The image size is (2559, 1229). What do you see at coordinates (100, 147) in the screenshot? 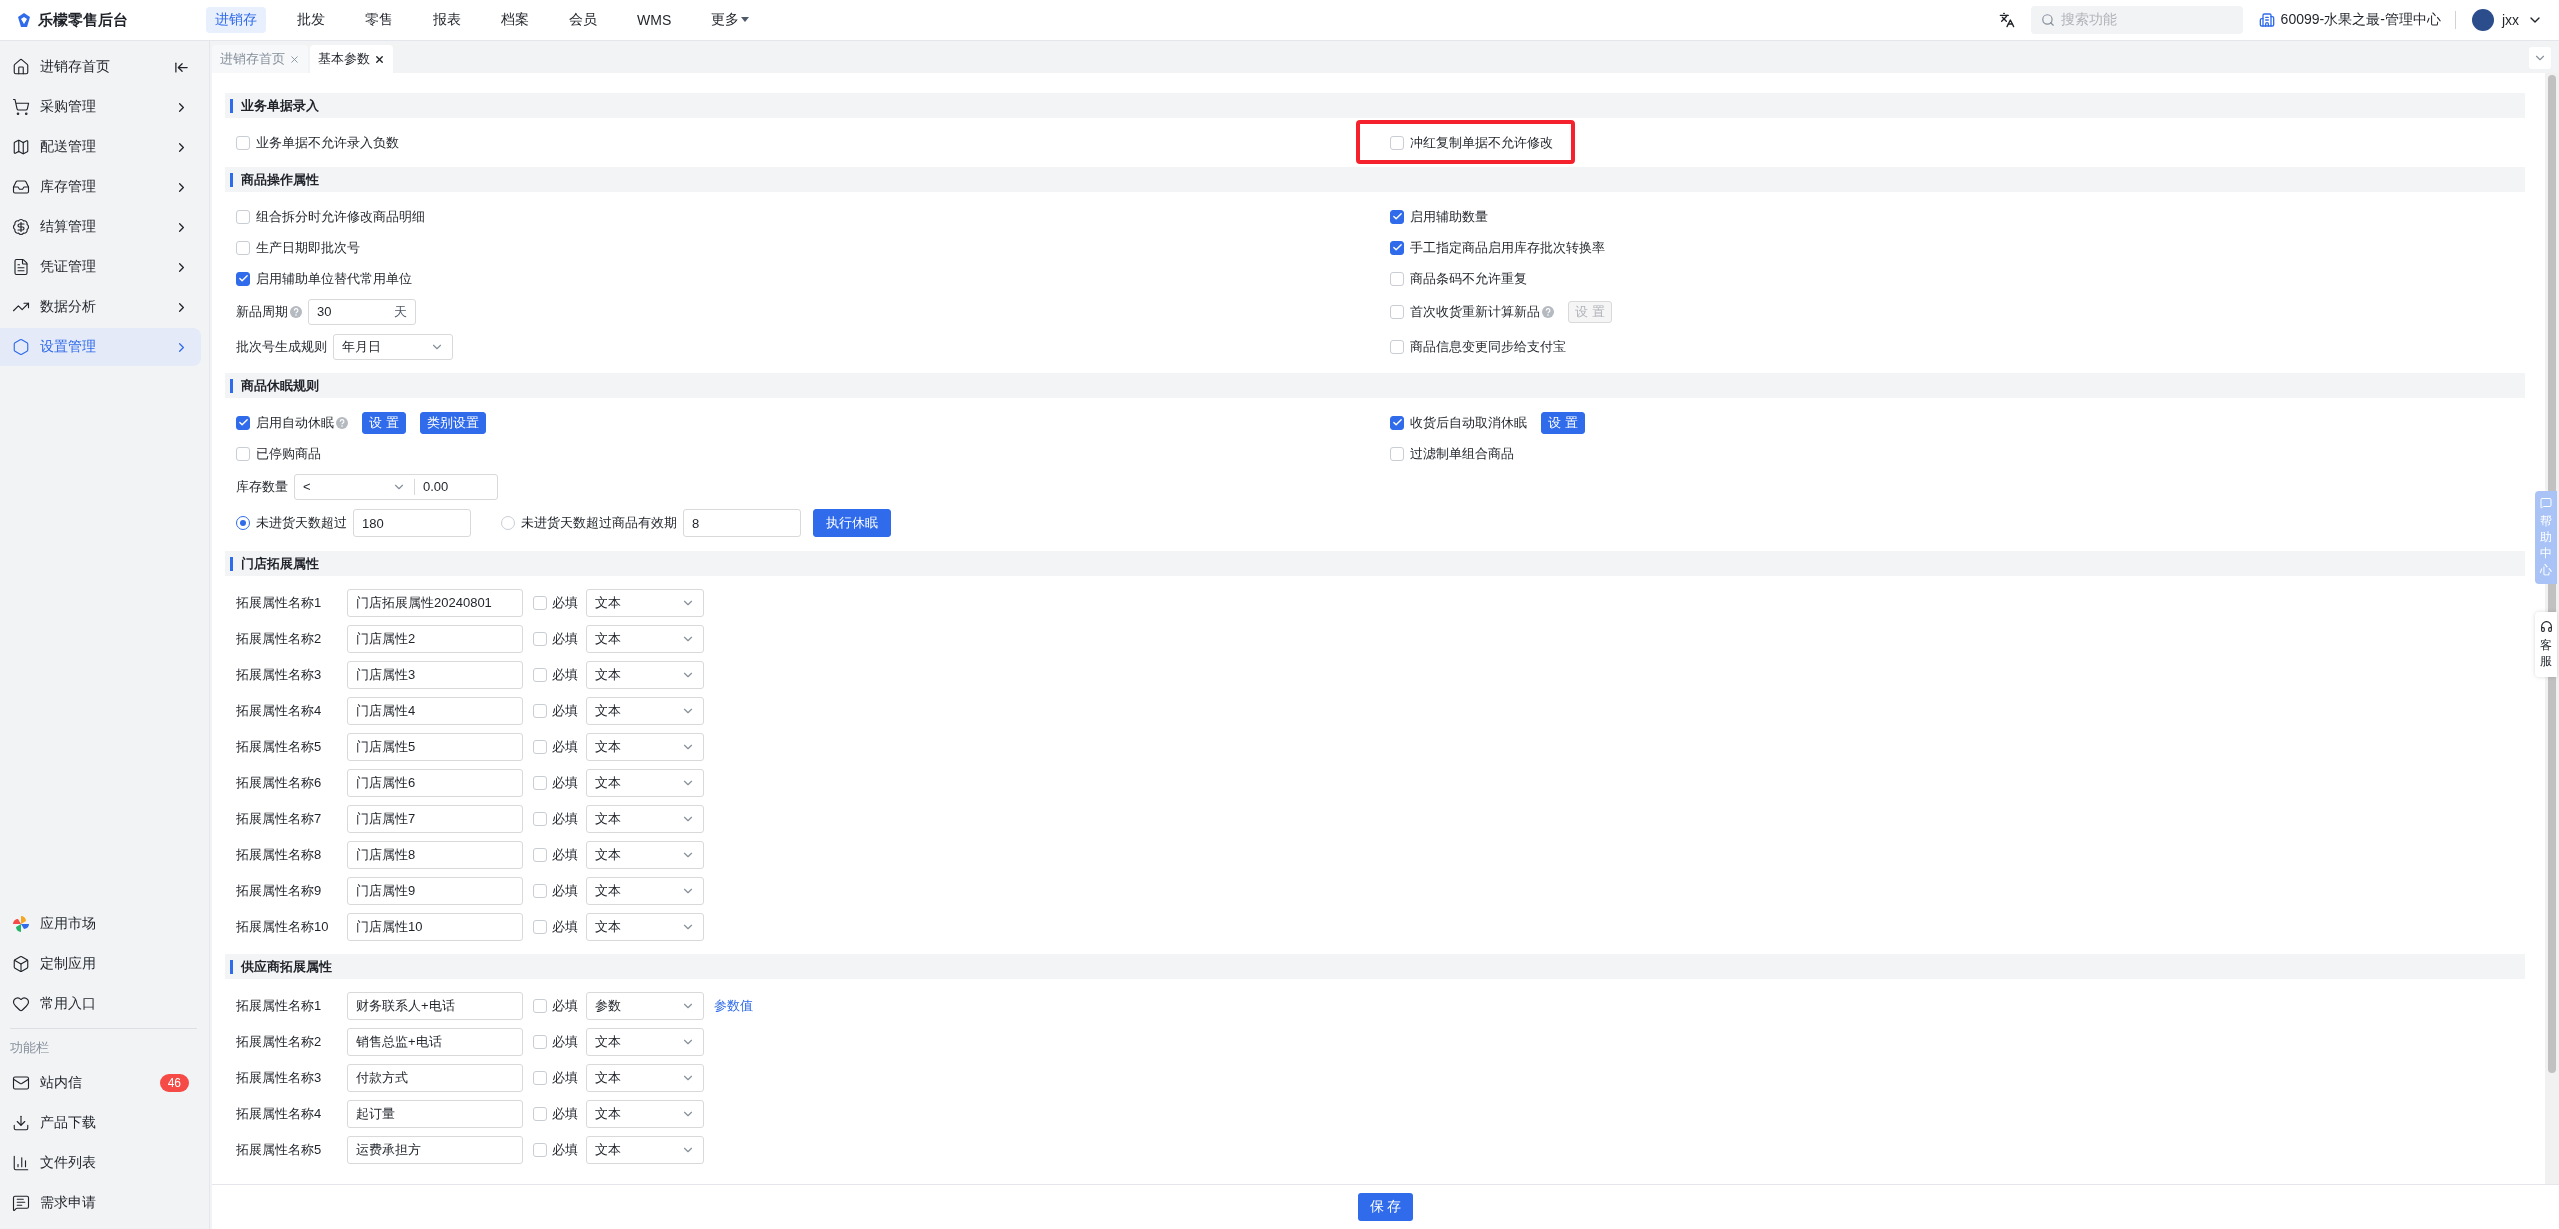
I see `sidebar-item: 配送管理` at bounding box center [100, 147].